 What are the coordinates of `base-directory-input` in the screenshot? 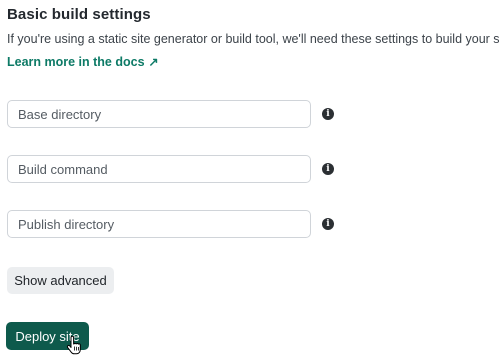 It's located at (159, 114).